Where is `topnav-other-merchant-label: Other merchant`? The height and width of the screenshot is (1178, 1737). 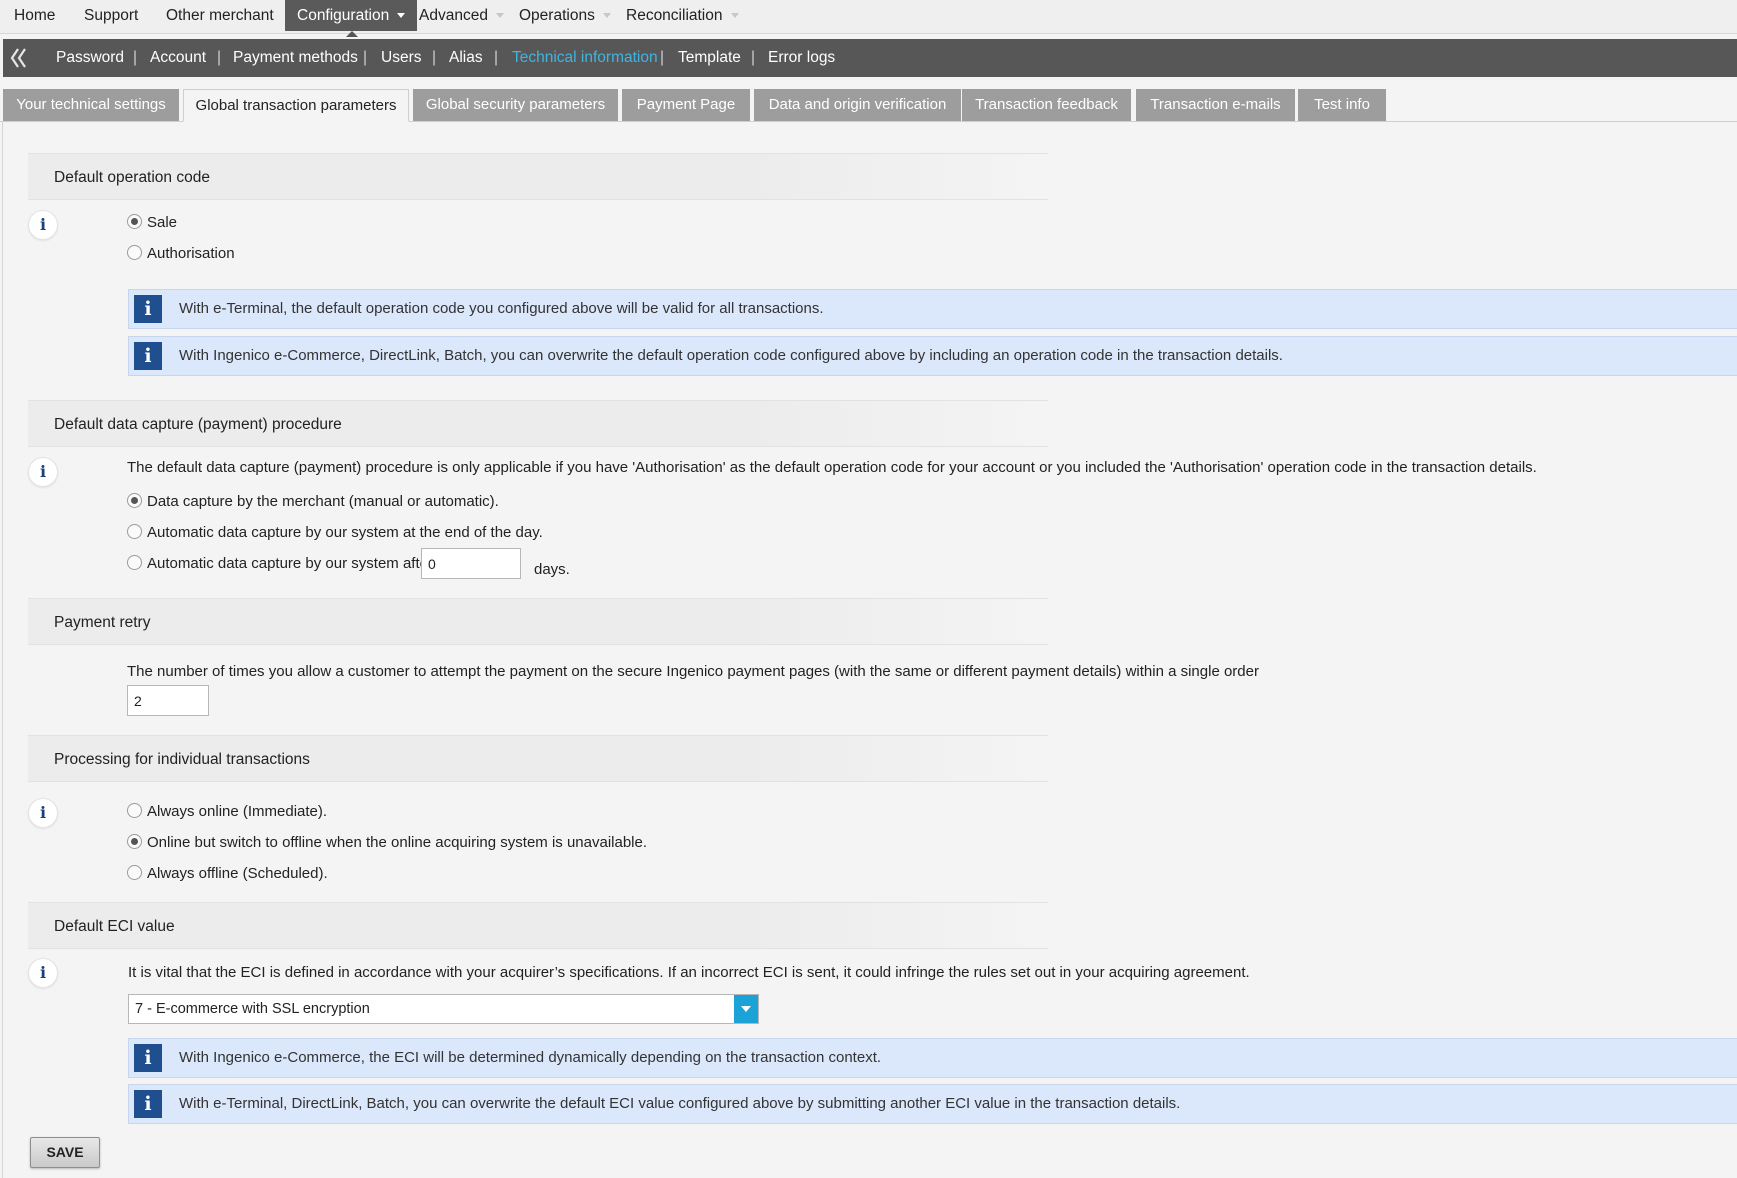 topnav-other-merchant-label: Other merchant is located at coordinates (220, 15).